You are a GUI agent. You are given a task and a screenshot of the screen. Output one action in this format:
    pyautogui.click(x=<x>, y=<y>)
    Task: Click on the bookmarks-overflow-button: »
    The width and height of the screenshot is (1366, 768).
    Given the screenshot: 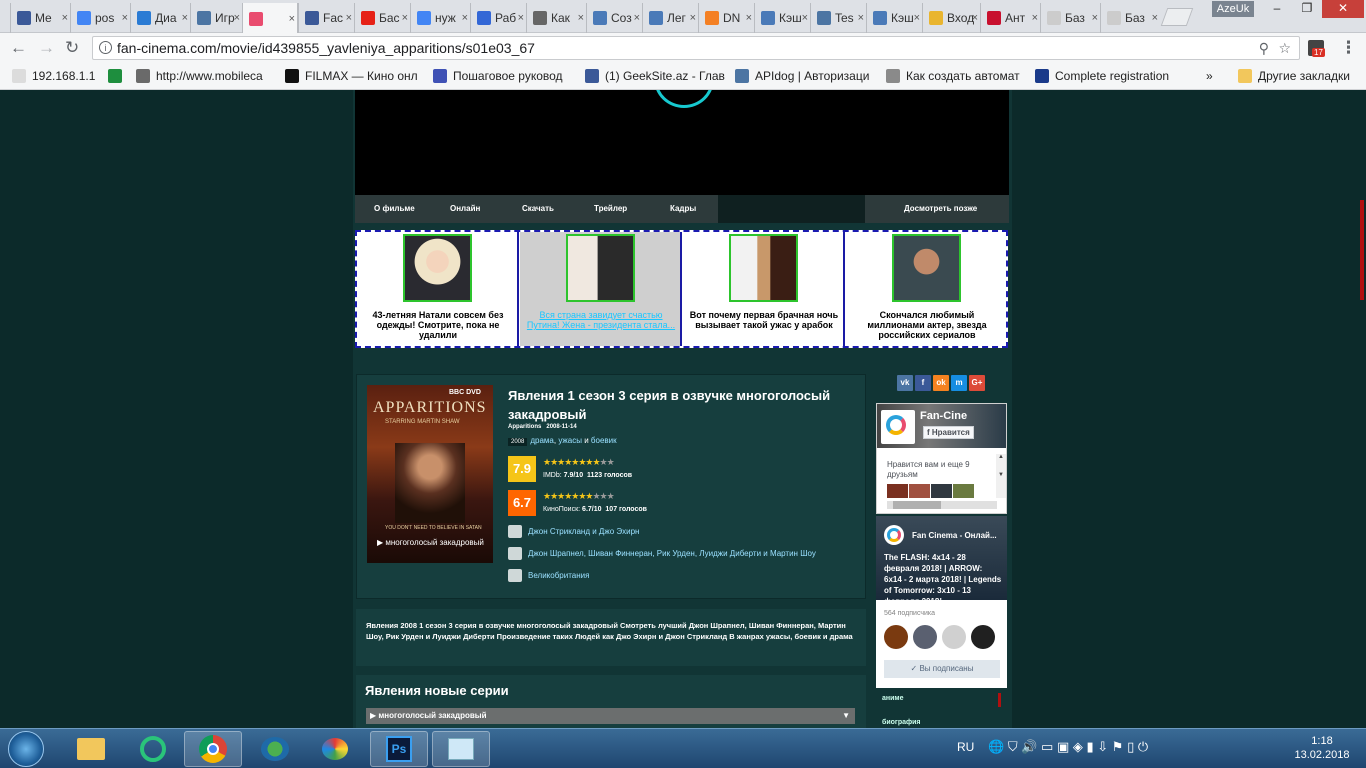 What is the action you would take?
    pyautogui.click(x=1216, y=76)
    